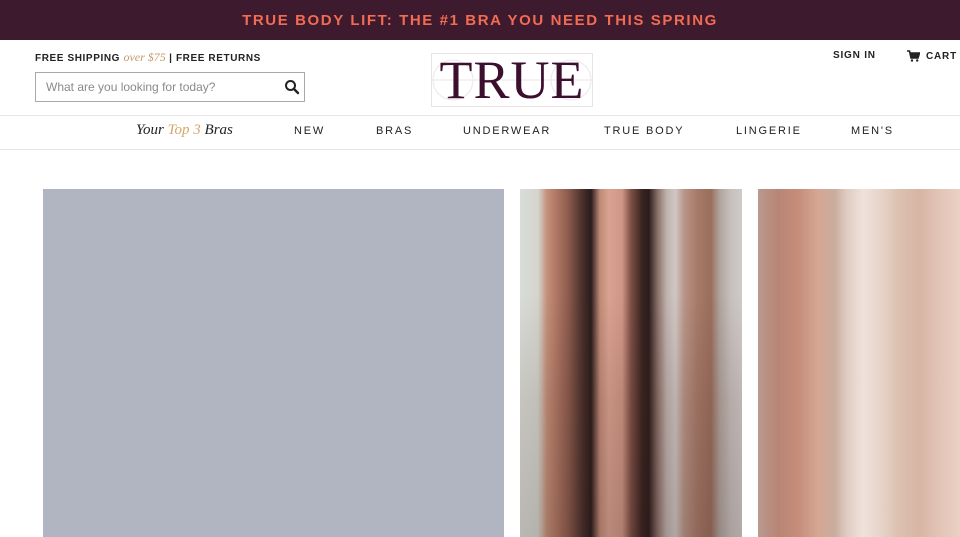 Image resolution: width=960 pixels, height=537 pixels. Describe the element at coordinates (155, 87) in the screenshot. I see `search-input` at that location.